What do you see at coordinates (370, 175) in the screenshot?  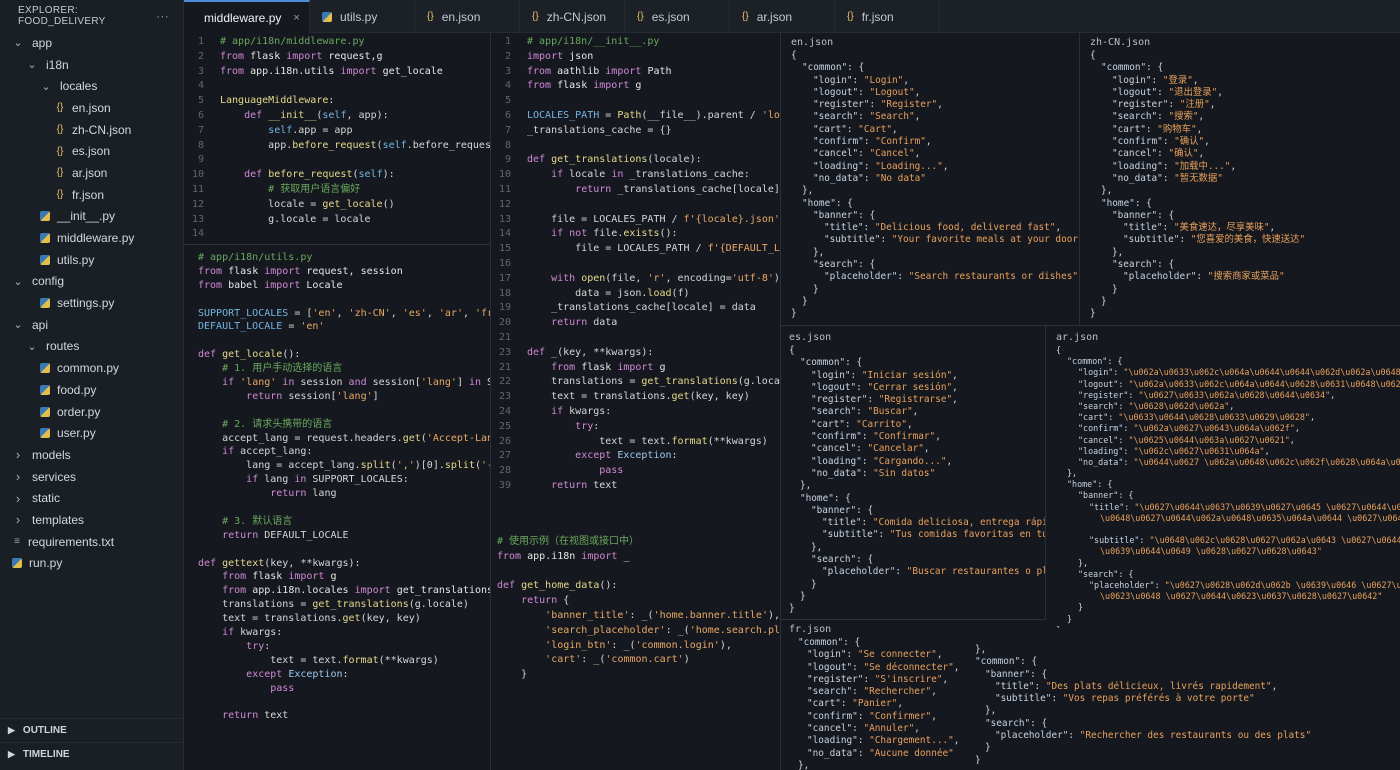 I see `code-token: self` at bounding box center [370, 175].